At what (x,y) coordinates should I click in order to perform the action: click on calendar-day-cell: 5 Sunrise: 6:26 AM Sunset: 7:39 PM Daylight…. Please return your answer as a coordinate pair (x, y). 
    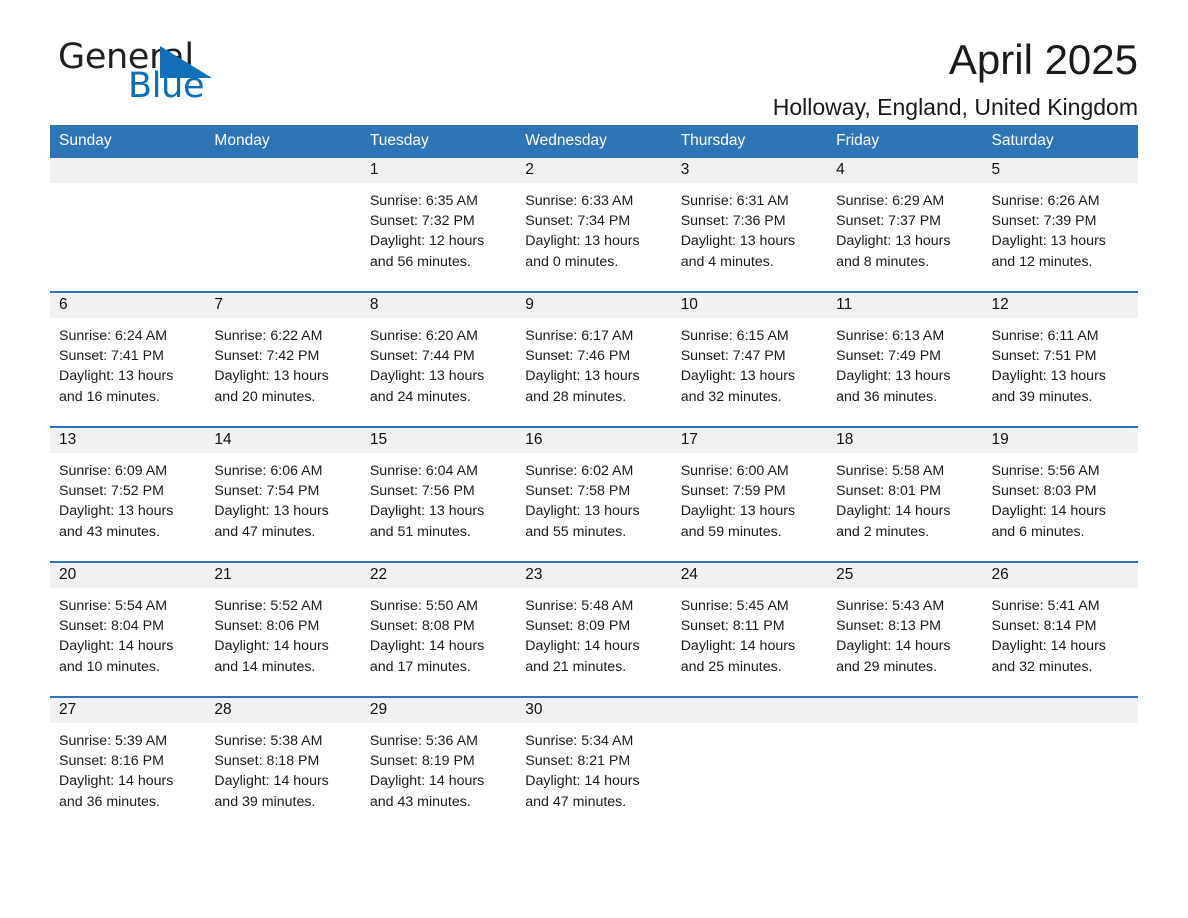
    Looking at the image, I should click on (1060, 225).